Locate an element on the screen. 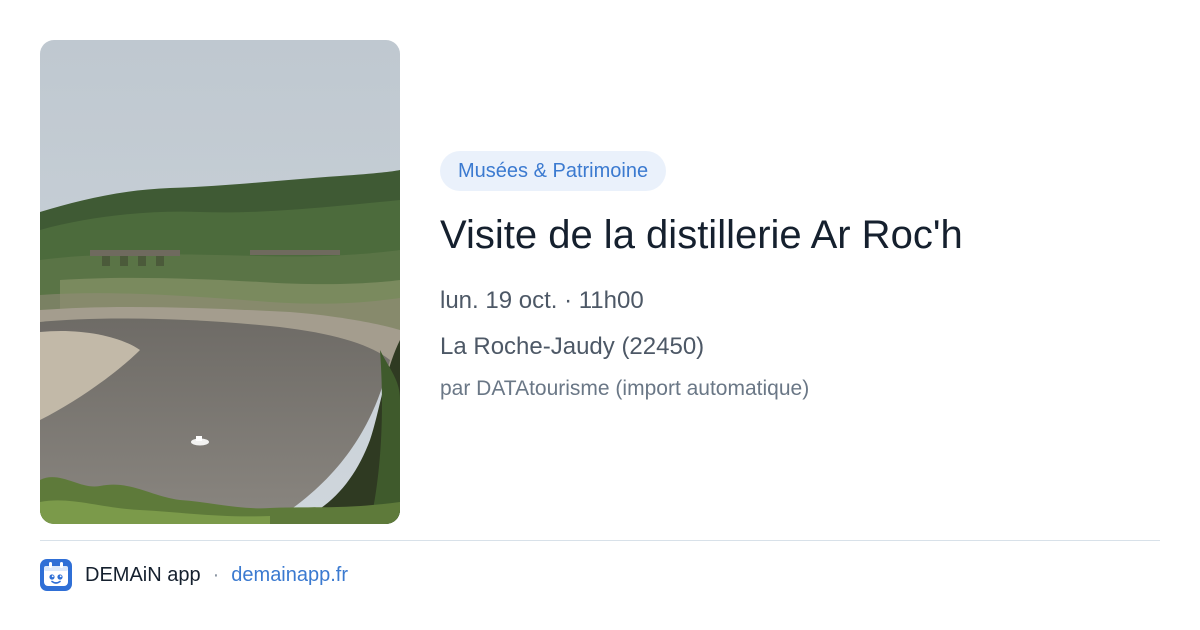  footer-divider is located at coordinates (600, 540).